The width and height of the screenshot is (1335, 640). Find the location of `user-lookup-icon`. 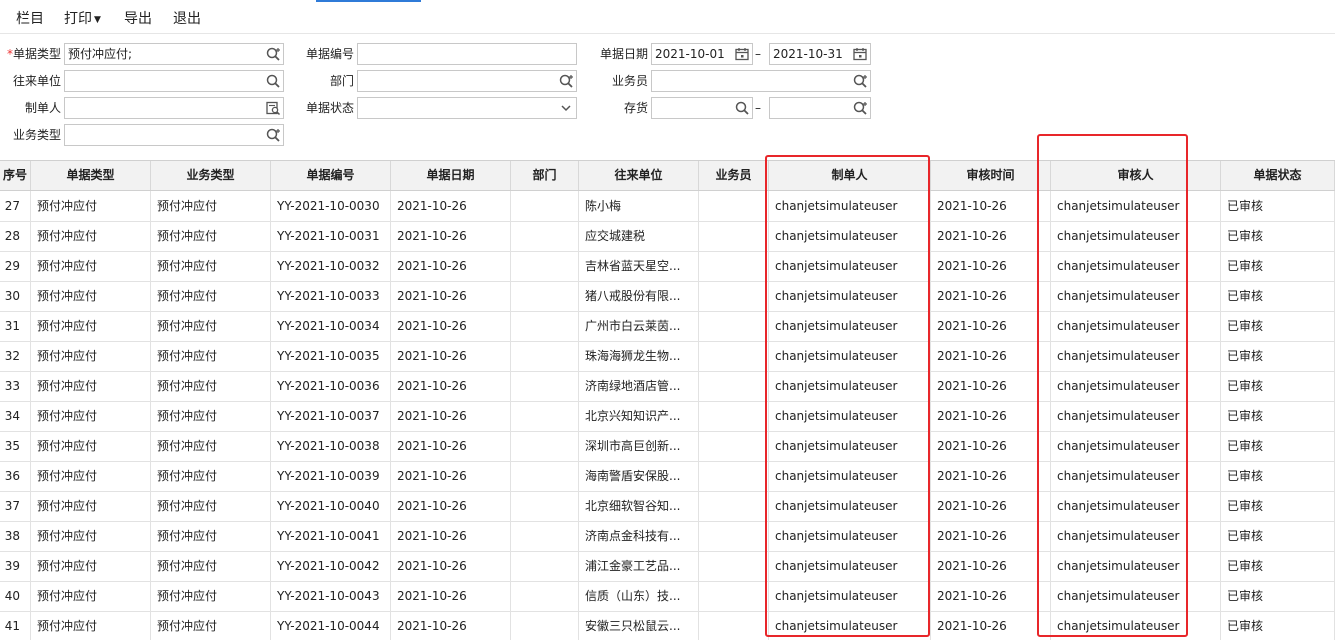

user-lookup-icon is located at coordinates (273, 108).